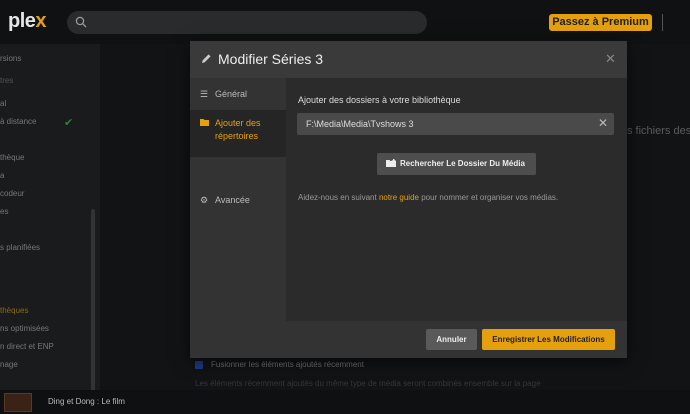 Image resolution: width=690 pixels, height=414 pixels. I want to click on sidebar-item: al, so click(3, 103).